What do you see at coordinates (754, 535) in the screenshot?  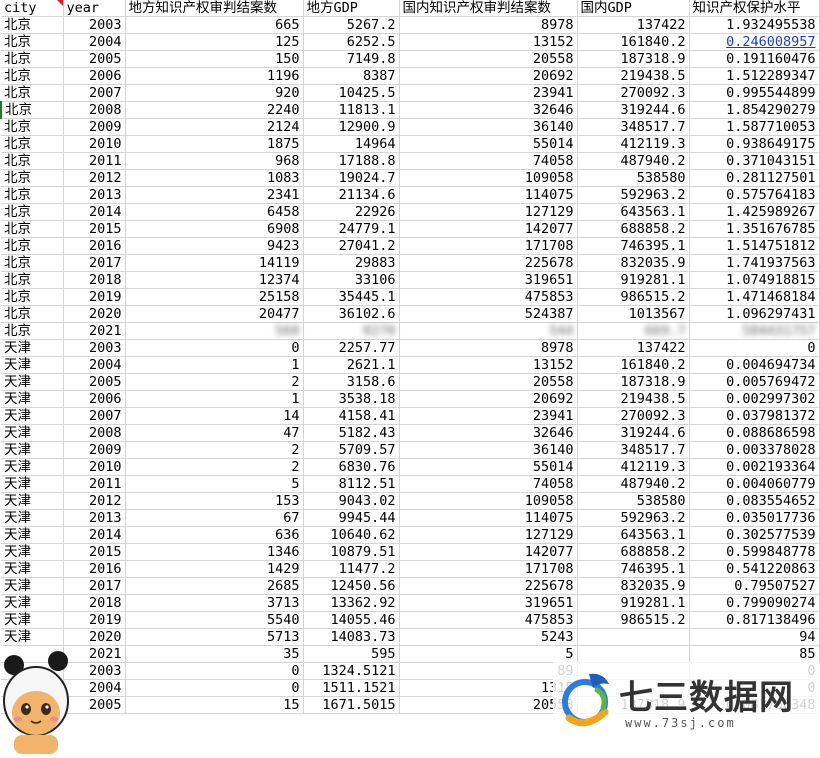 I see `cell-ip-protection-level: 0.302577539` at bounding box center [754, 535].